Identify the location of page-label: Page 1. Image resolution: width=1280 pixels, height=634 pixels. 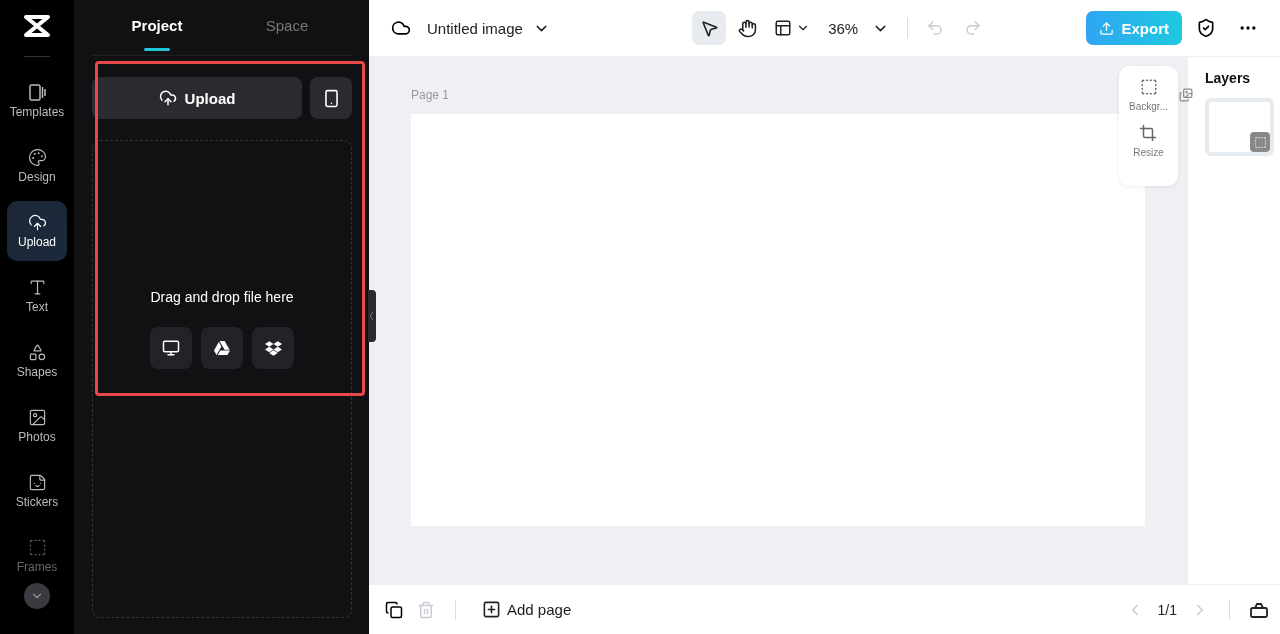
(430, 95).